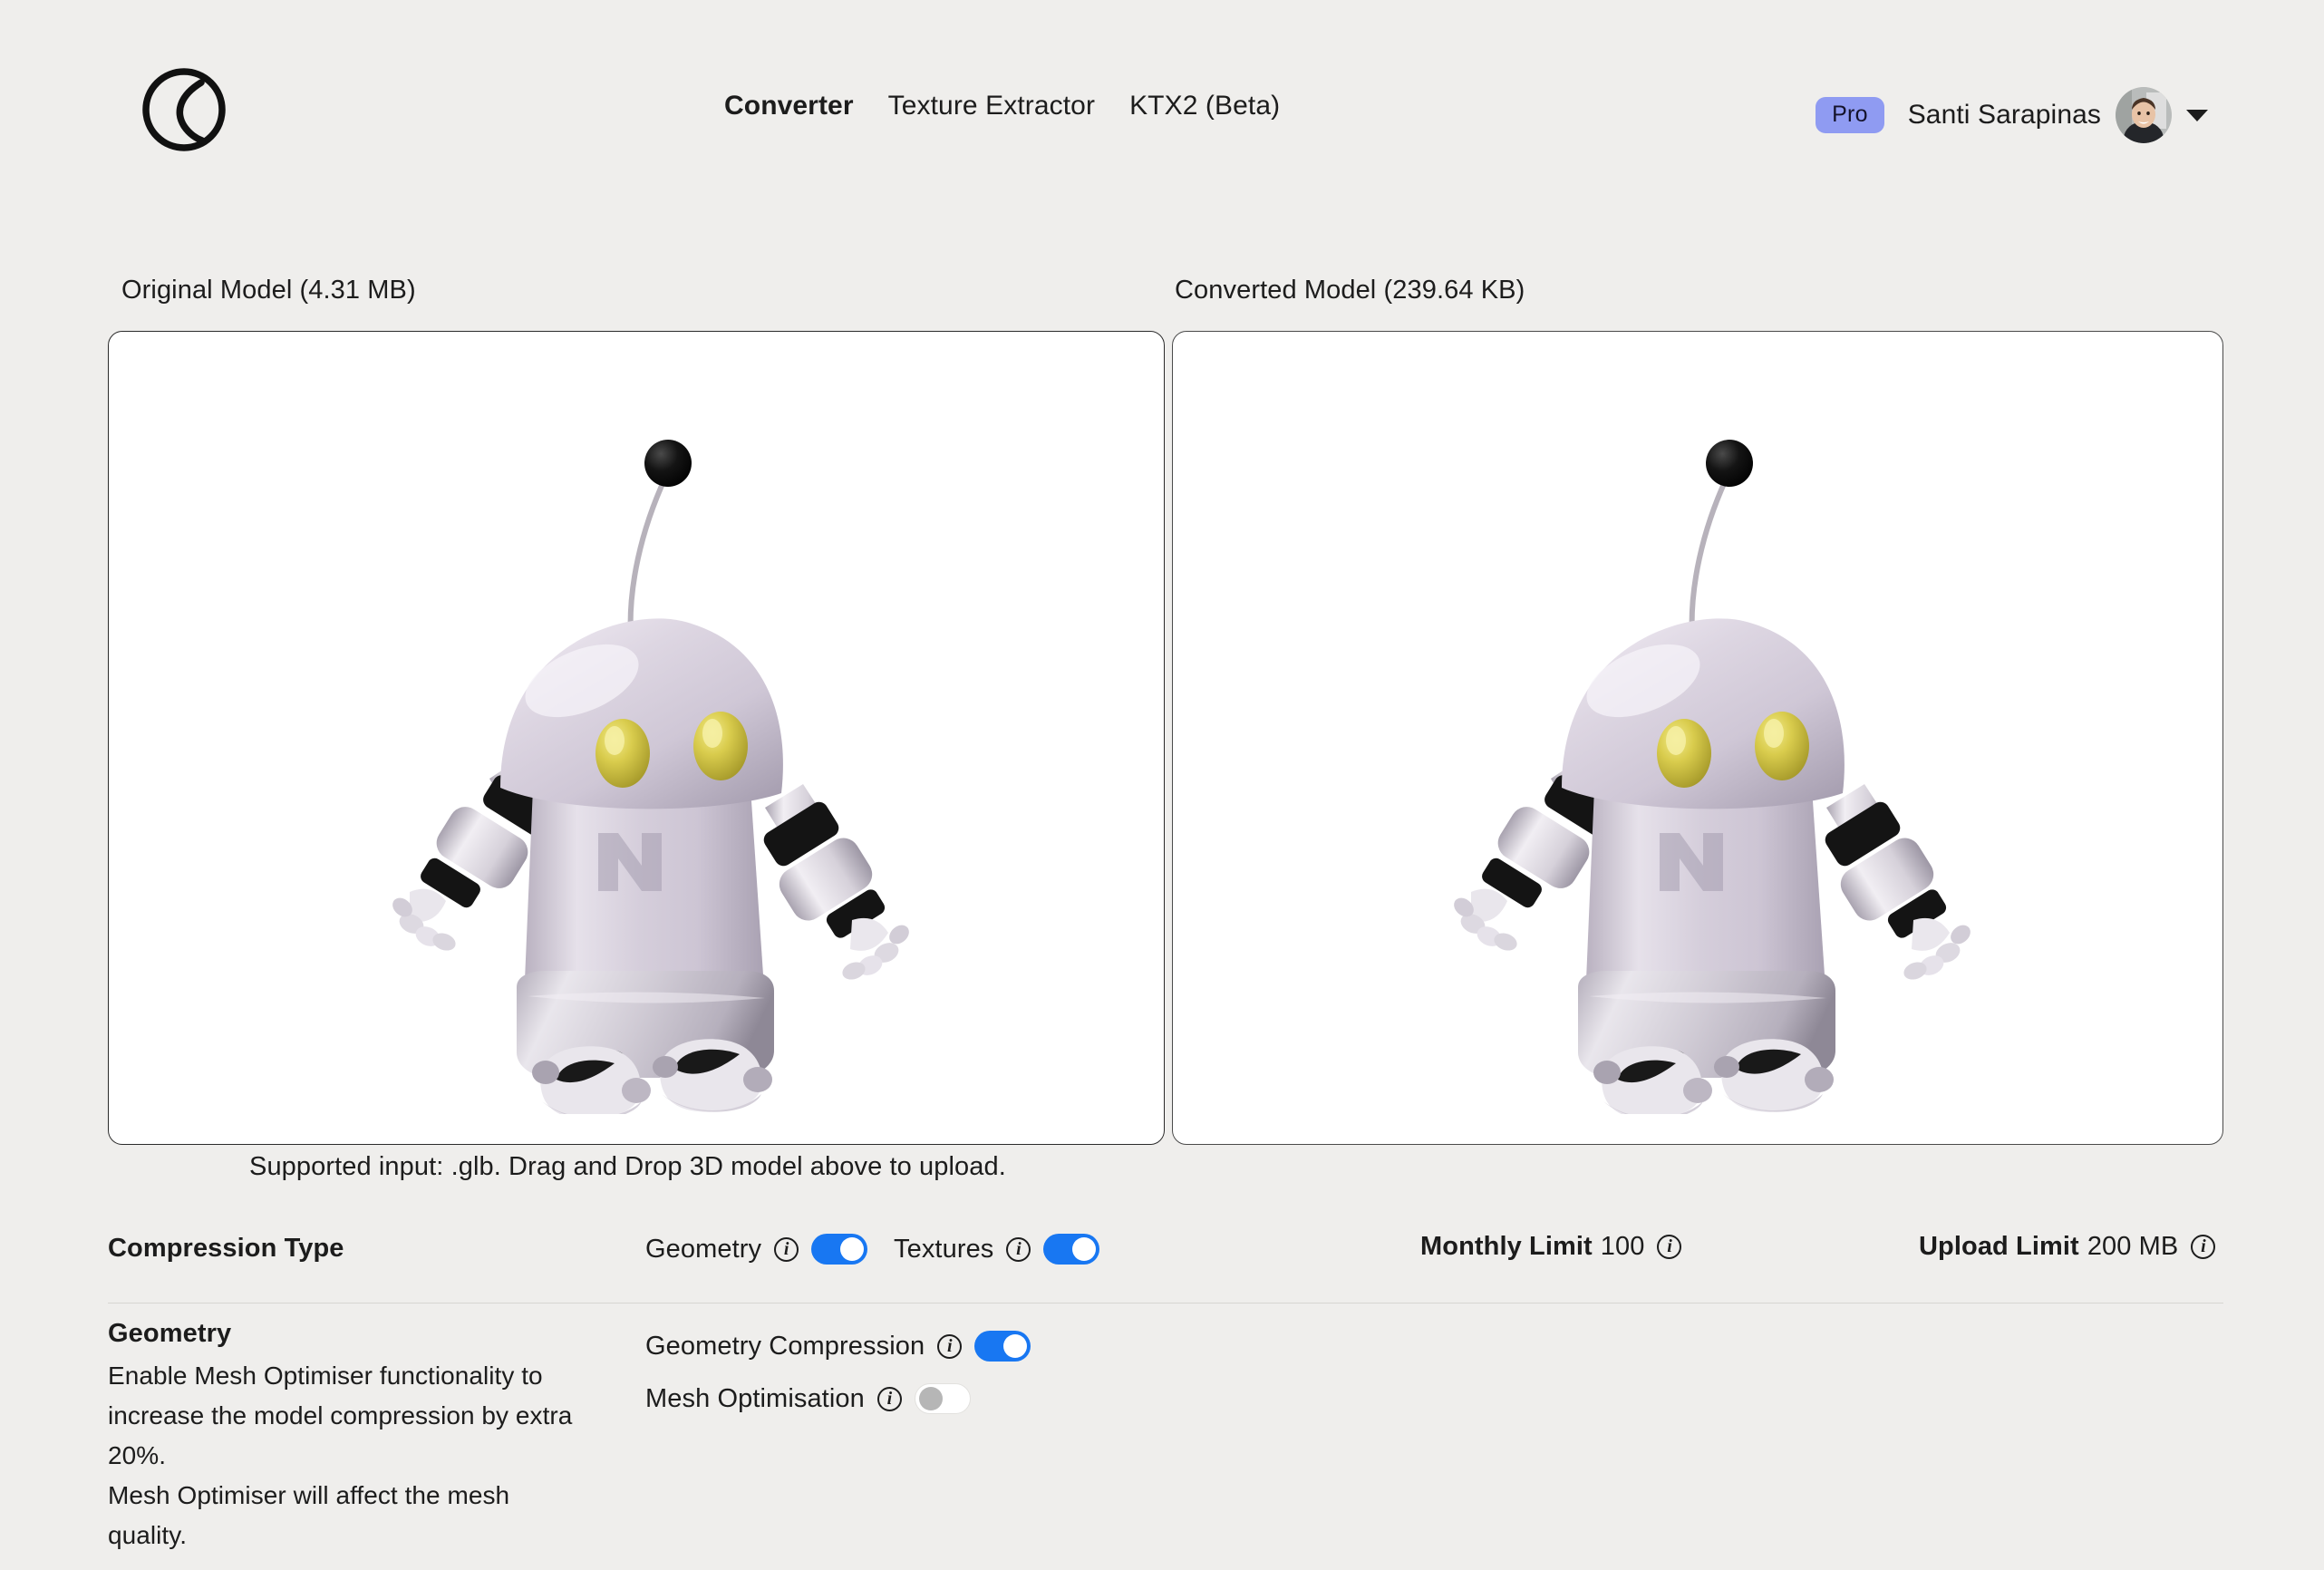 This screenshot has width=2324, height=1570. Describe the element at coordinates (1506, 1246) in the screenshot. I see `monthly-limit-label: Monthly Limit` at that location.